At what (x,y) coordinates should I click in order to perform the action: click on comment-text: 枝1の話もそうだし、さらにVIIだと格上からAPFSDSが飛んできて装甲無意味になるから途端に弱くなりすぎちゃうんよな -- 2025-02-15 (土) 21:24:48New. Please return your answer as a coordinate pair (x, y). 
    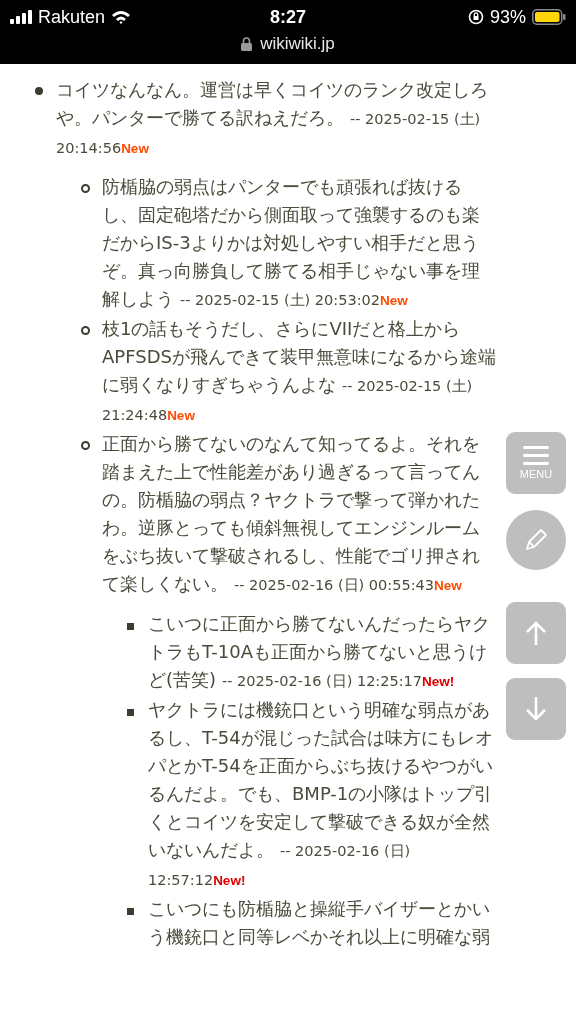
    Looking at the image, I should click on (299, 371).